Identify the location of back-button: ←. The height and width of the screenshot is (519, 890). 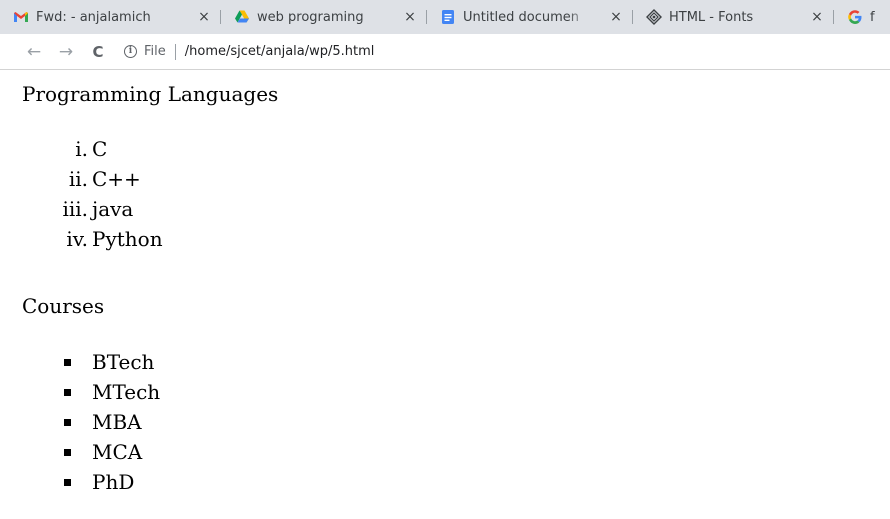
(34, 52).